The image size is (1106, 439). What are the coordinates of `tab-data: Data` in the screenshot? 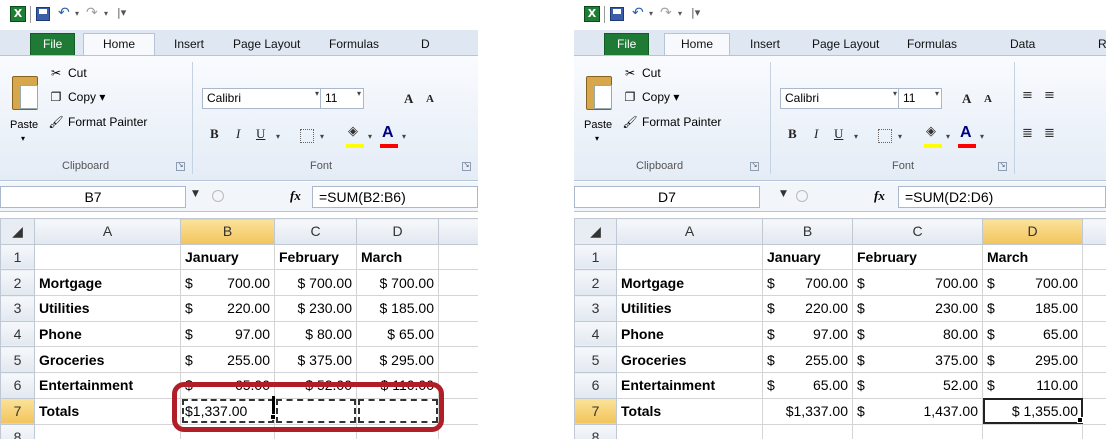 It's located at (1022, 44).